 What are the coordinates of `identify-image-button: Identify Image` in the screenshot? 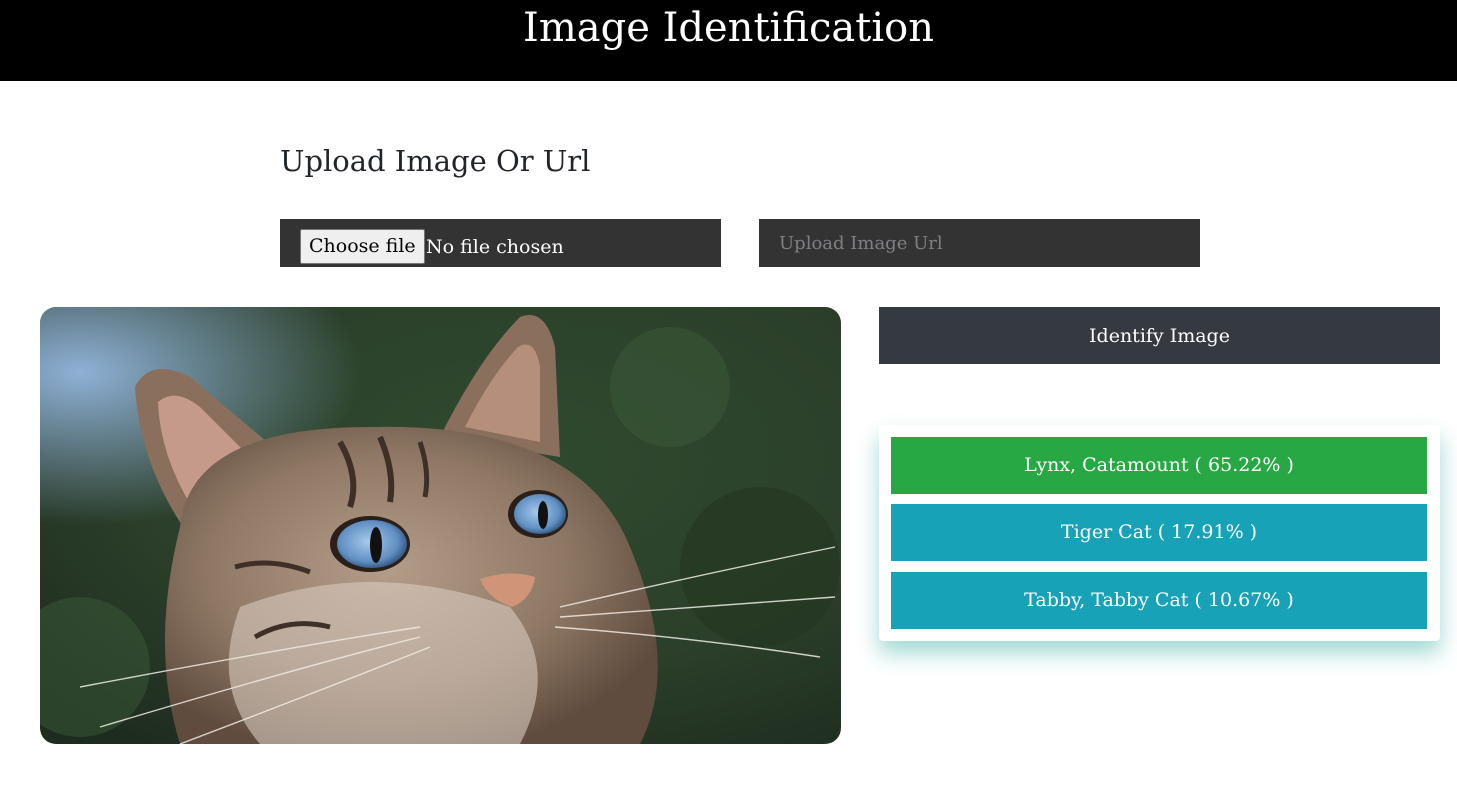 It's located at (1159, 335).